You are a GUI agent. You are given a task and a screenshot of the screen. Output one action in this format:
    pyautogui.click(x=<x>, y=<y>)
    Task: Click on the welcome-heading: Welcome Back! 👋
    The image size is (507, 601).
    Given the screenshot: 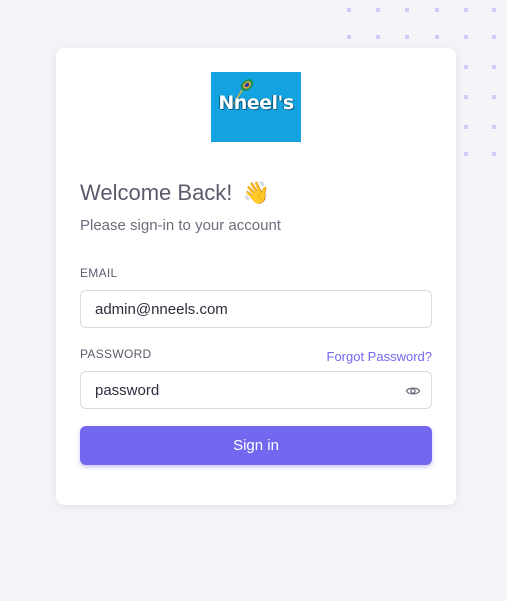 What is the action you would take?
    pyautogui.click(x=175, y=193)
    